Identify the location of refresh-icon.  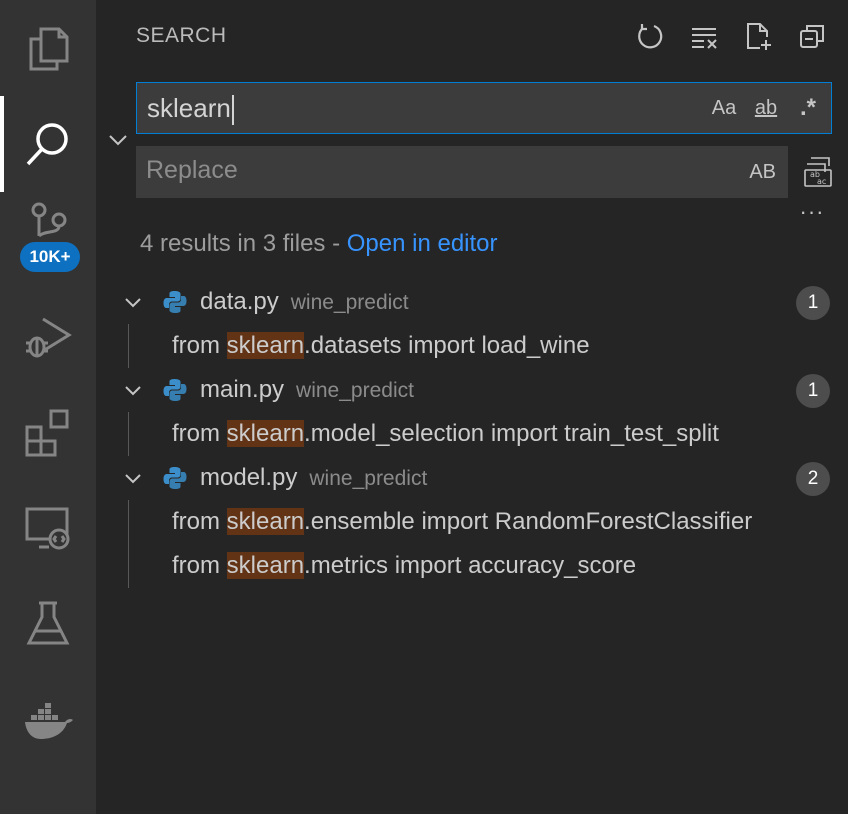
(650, 36).